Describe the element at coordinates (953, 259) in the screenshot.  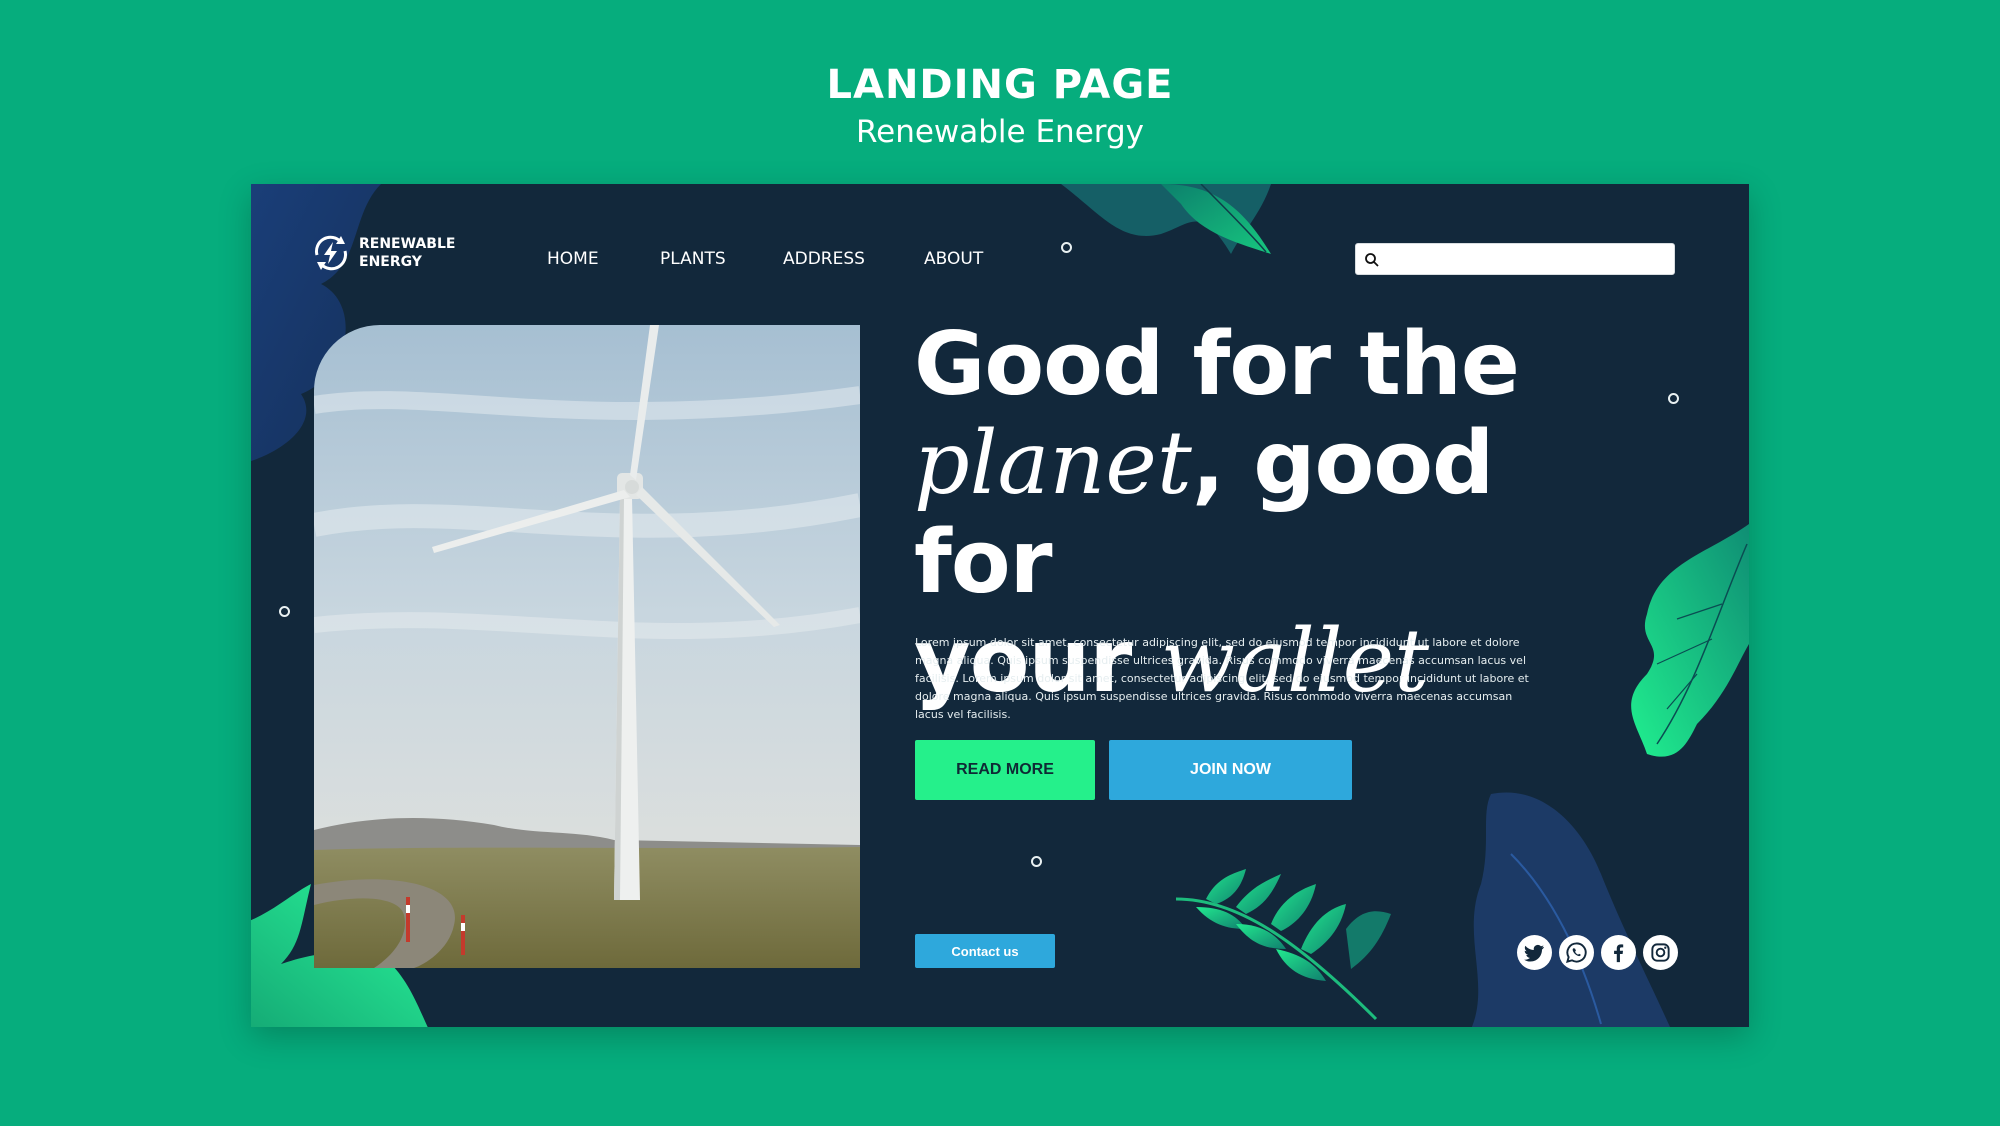
I see `nav-item-about: ABOUT` at that location.